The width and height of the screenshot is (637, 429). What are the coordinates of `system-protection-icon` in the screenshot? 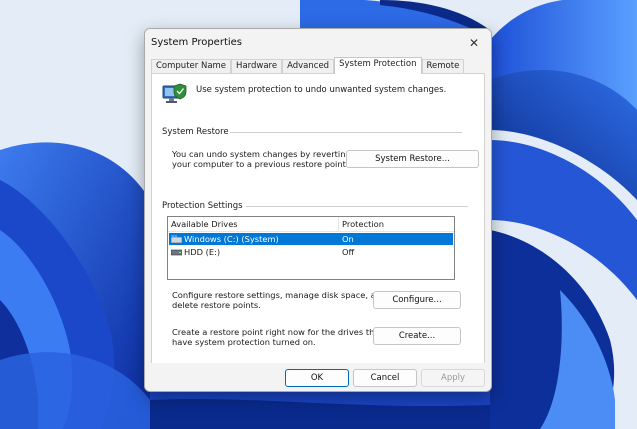 It's located at (175, 94).